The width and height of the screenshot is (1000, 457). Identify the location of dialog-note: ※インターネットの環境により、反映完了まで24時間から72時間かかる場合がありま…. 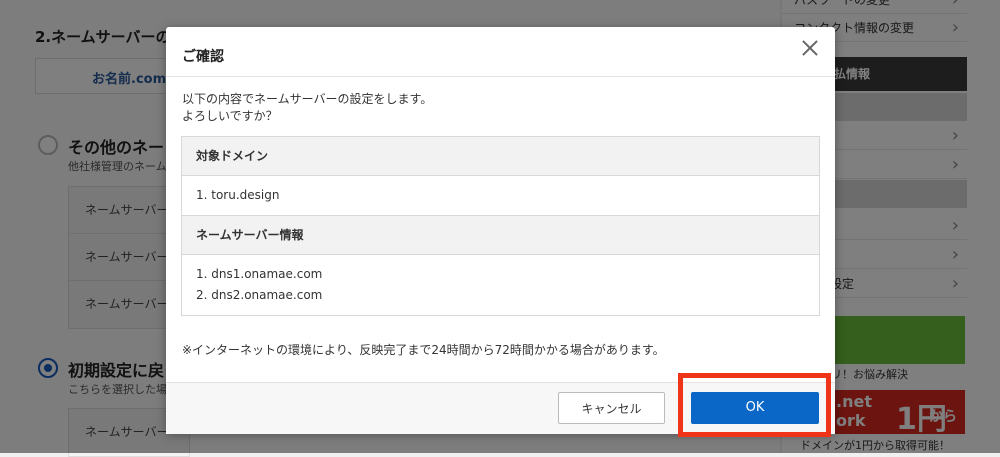
(423, 350).